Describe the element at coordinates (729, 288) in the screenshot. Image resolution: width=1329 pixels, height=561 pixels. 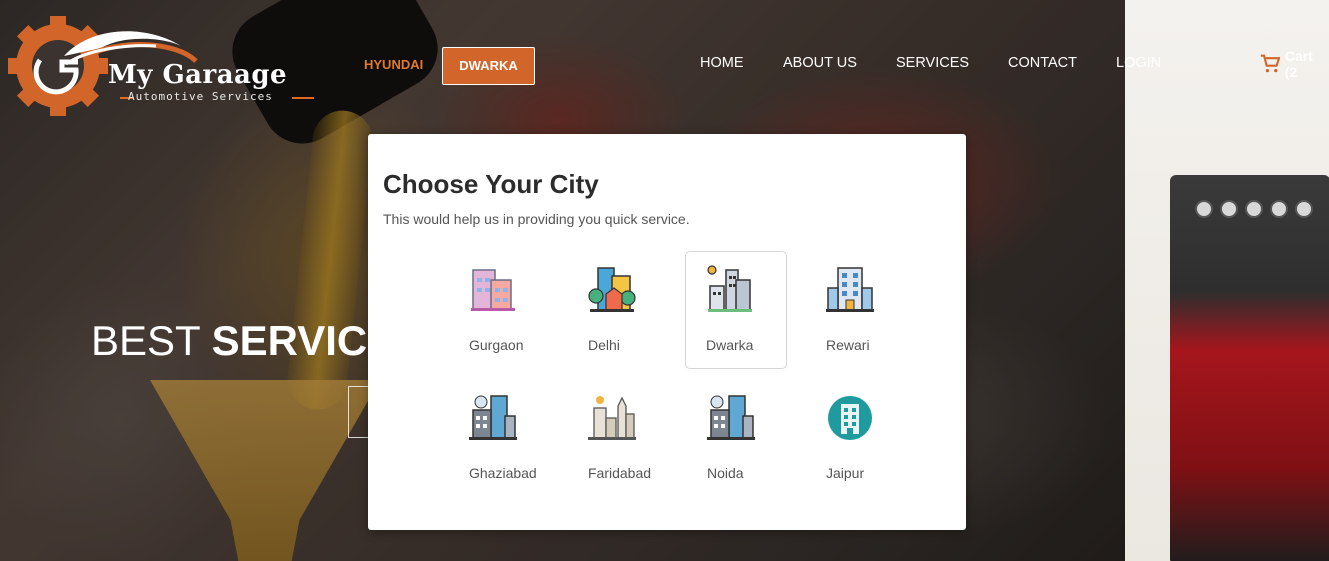
I see `dwarka-icon` at that location.